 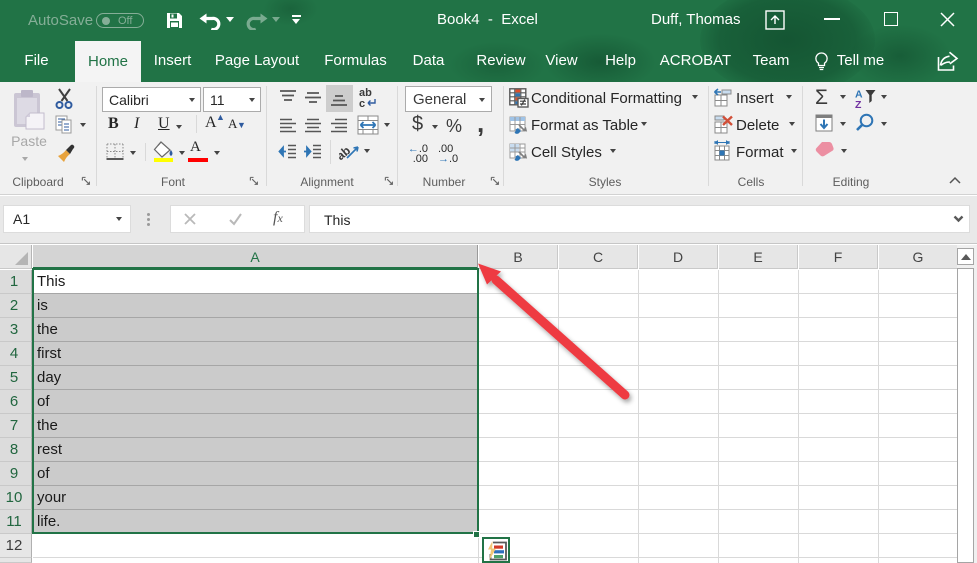 What do you see at coordinates (346, 152) in the screenshot?
I see `svg-text: ab` at bounding box center [346, 152].